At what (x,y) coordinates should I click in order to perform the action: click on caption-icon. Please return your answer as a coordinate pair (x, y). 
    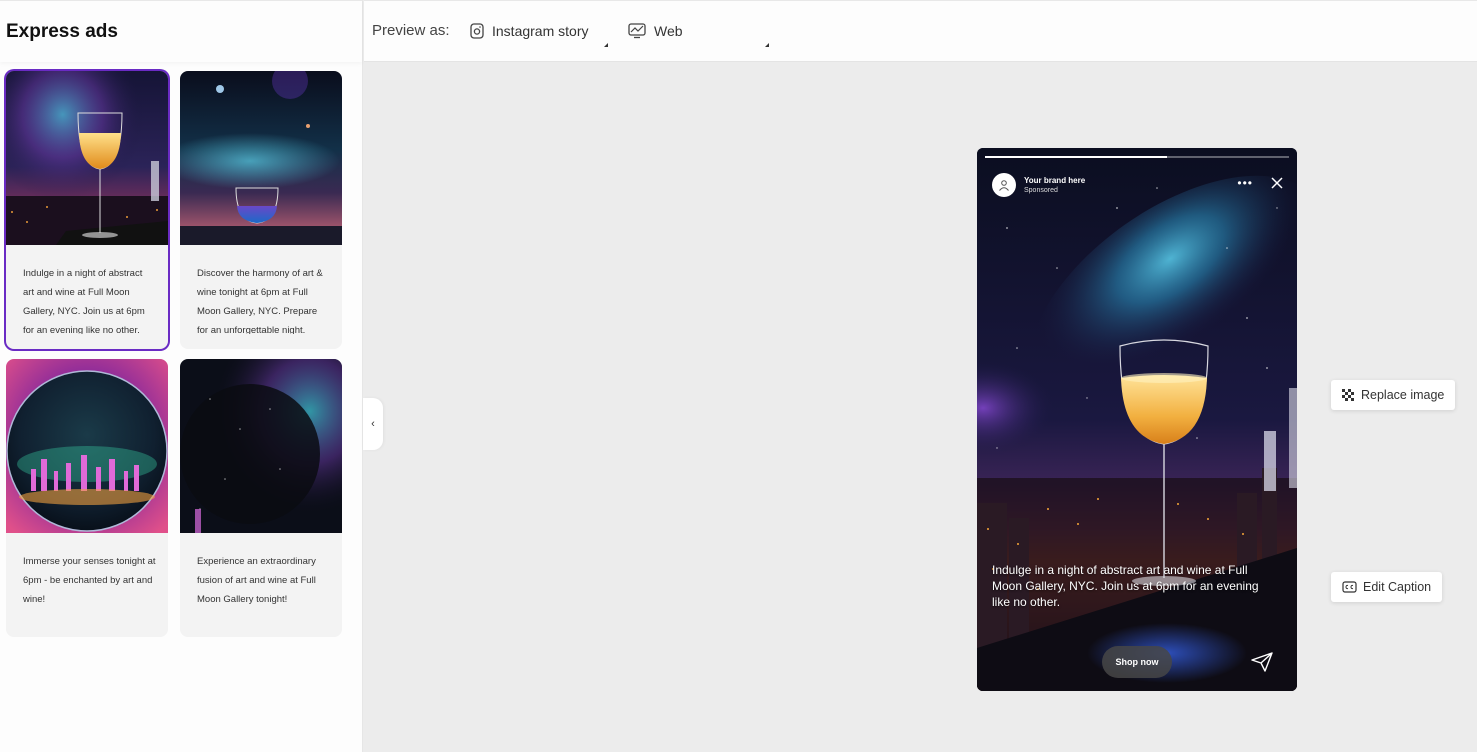
    Looking at the image, I should click on (1349, 587).